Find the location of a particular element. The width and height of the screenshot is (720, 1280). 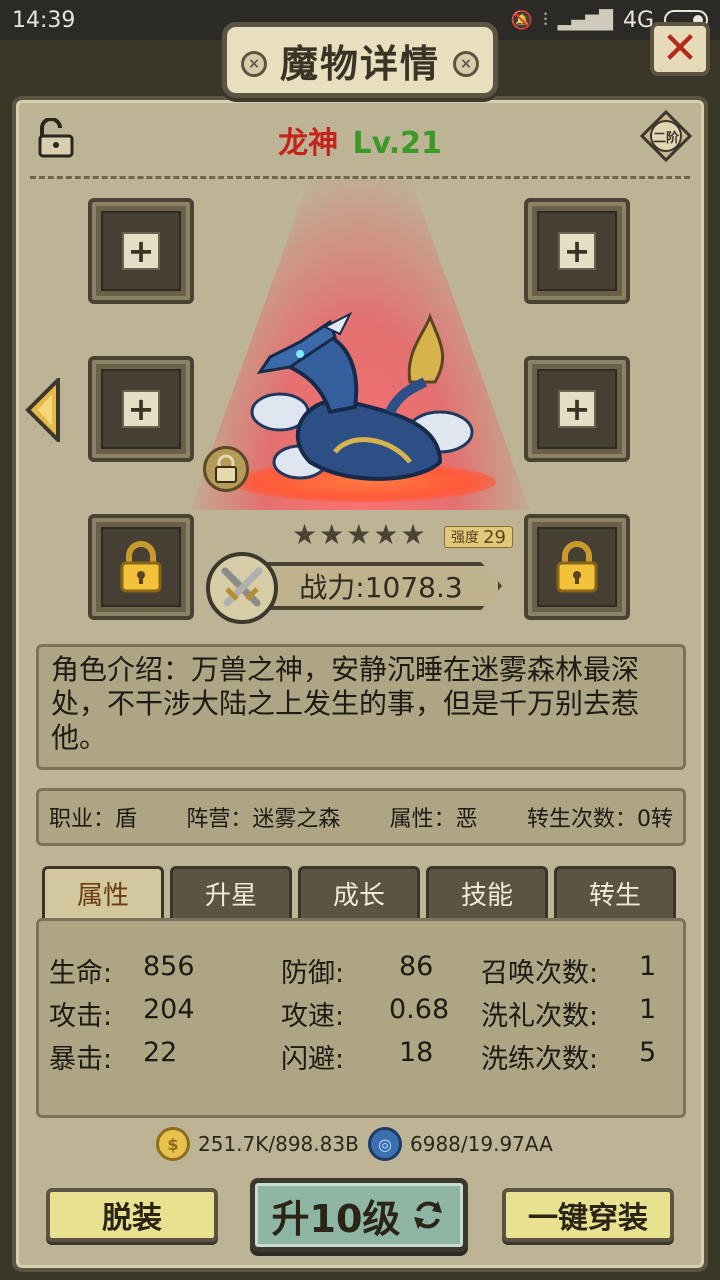

gem-currency: ◎ 6988/19.97AA is located at coordinates (460, 1144).